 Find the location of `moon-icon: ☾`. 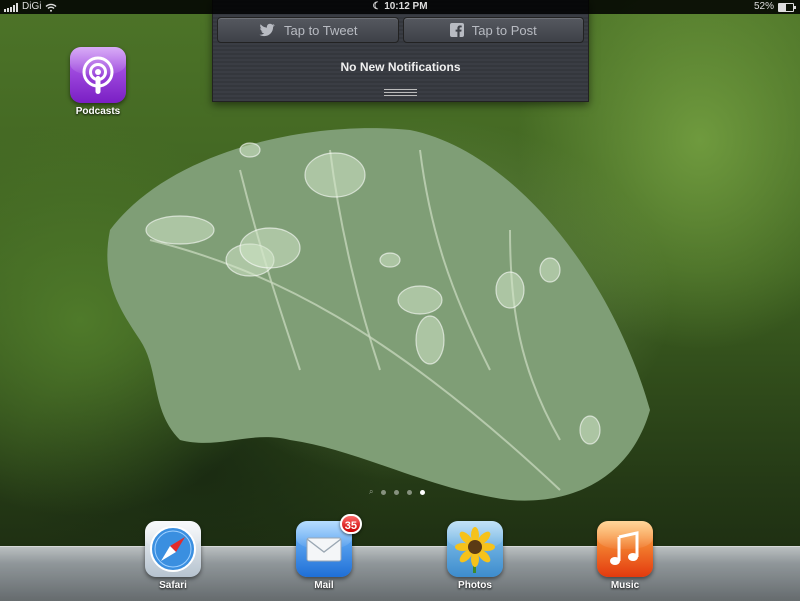

moon-icon: ☾ is located at coordinates (377, 6).